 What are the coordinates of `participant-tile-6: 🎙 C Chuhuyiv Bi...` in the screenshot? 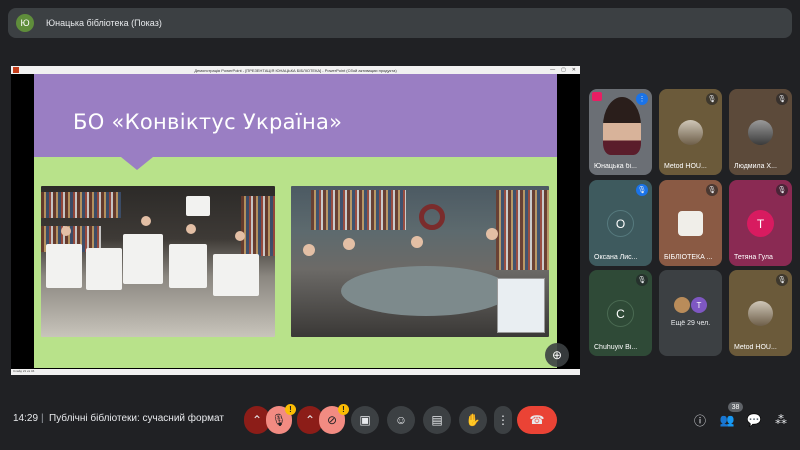 It's located at (620, 313).